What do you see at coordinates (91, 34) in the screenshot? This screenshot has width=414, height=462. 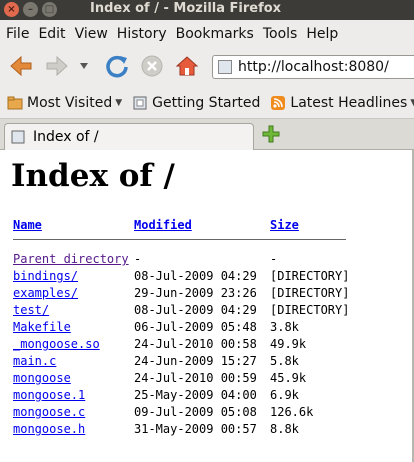 I see `menu-view: View` at bounding box center [91, 34].